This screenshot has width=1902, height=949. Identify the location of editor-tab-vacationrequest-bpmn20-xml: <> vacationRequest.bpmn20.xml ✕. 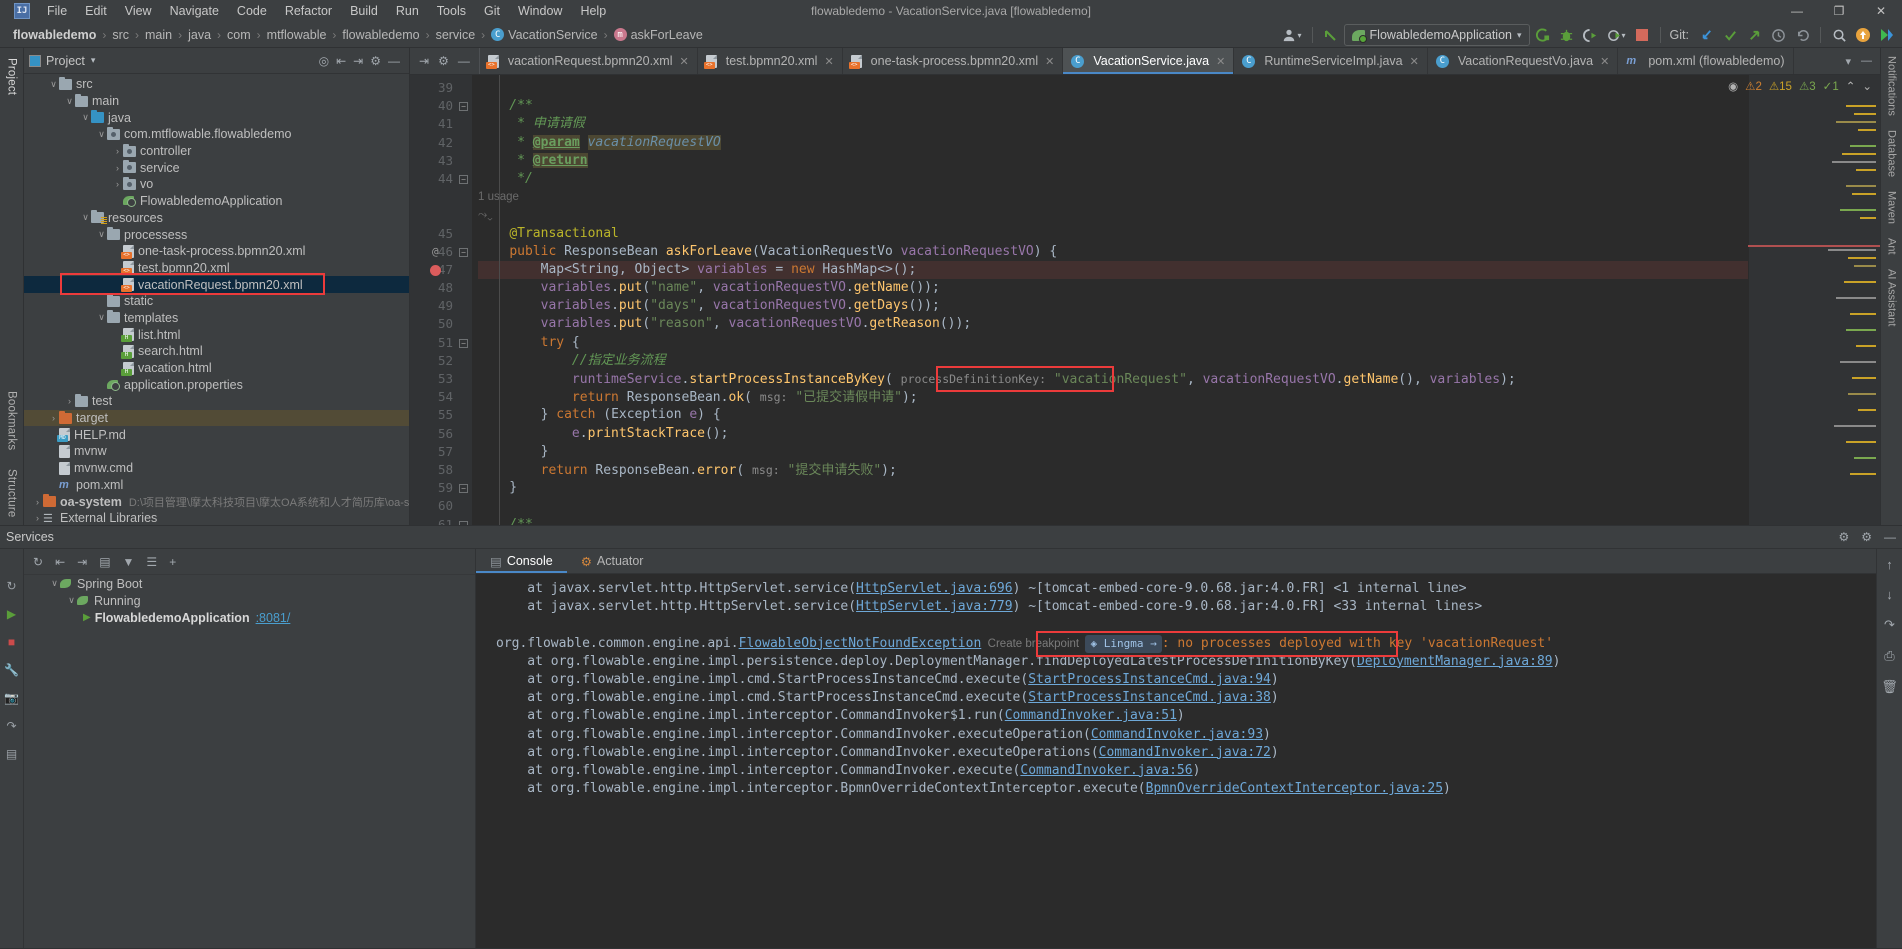
(589, 61).